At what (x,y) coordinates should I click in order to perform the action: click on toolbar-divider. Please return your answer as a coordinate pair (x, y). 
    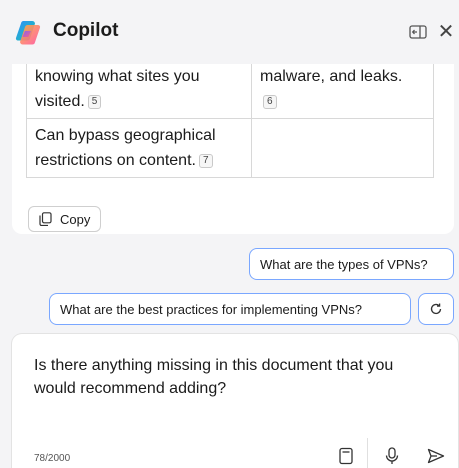
    Looking at the image, I should click on (367, 453).